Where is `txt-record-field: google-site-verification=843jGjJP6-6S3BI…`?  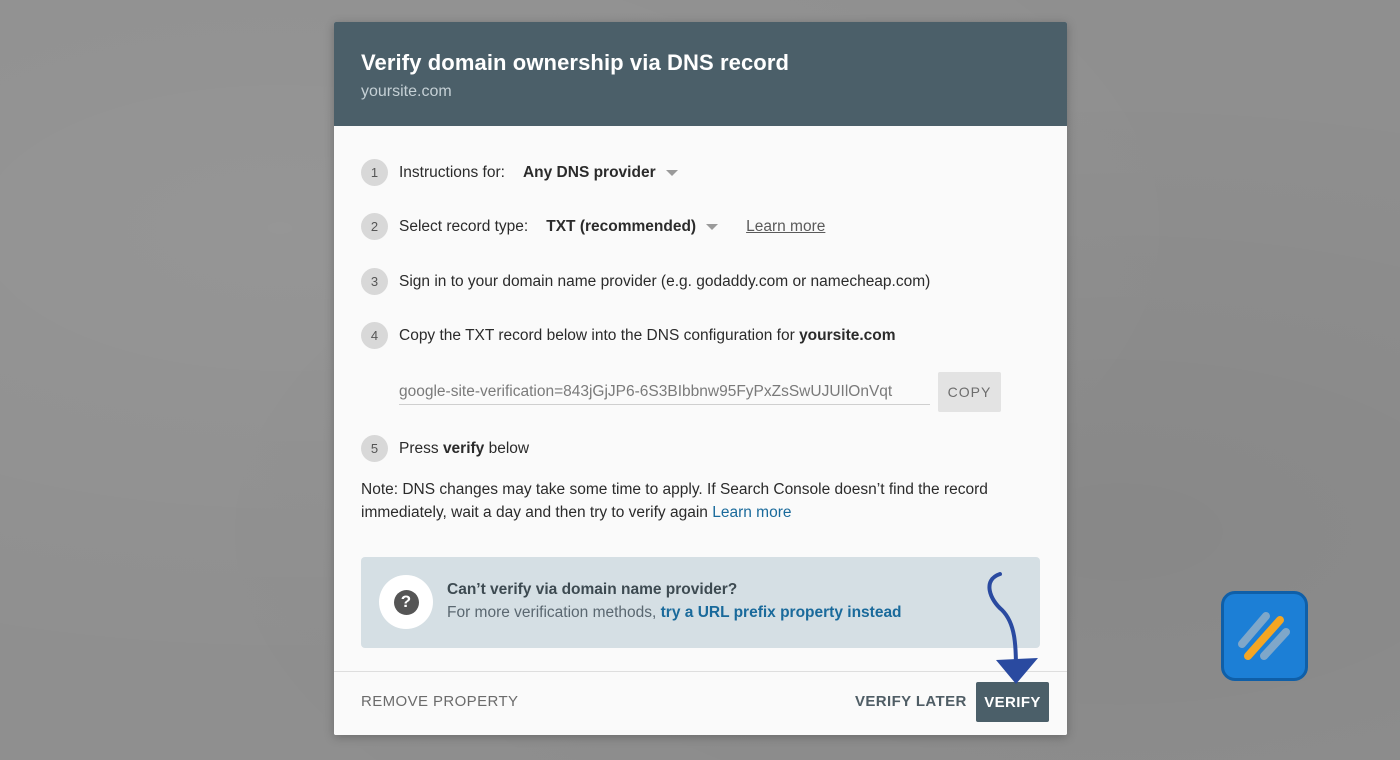
txt-record-field: google-site-verification=843jGjJP6-6S3BI… is located at coordinates (664, 394).